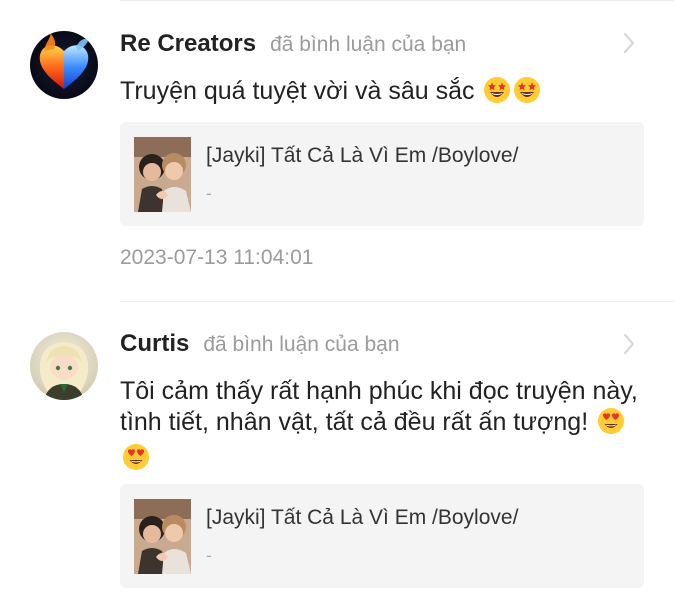  Describe the element at coordinates (217, 257) in the screenshot. I see `comment-timestamp: 2023-07-13 11:04:01` at that location.